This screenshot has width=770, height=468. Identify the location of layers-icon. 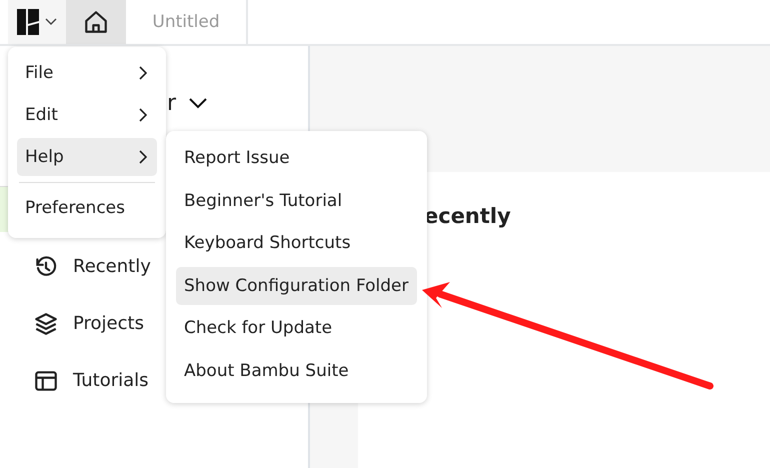
(46, 323).